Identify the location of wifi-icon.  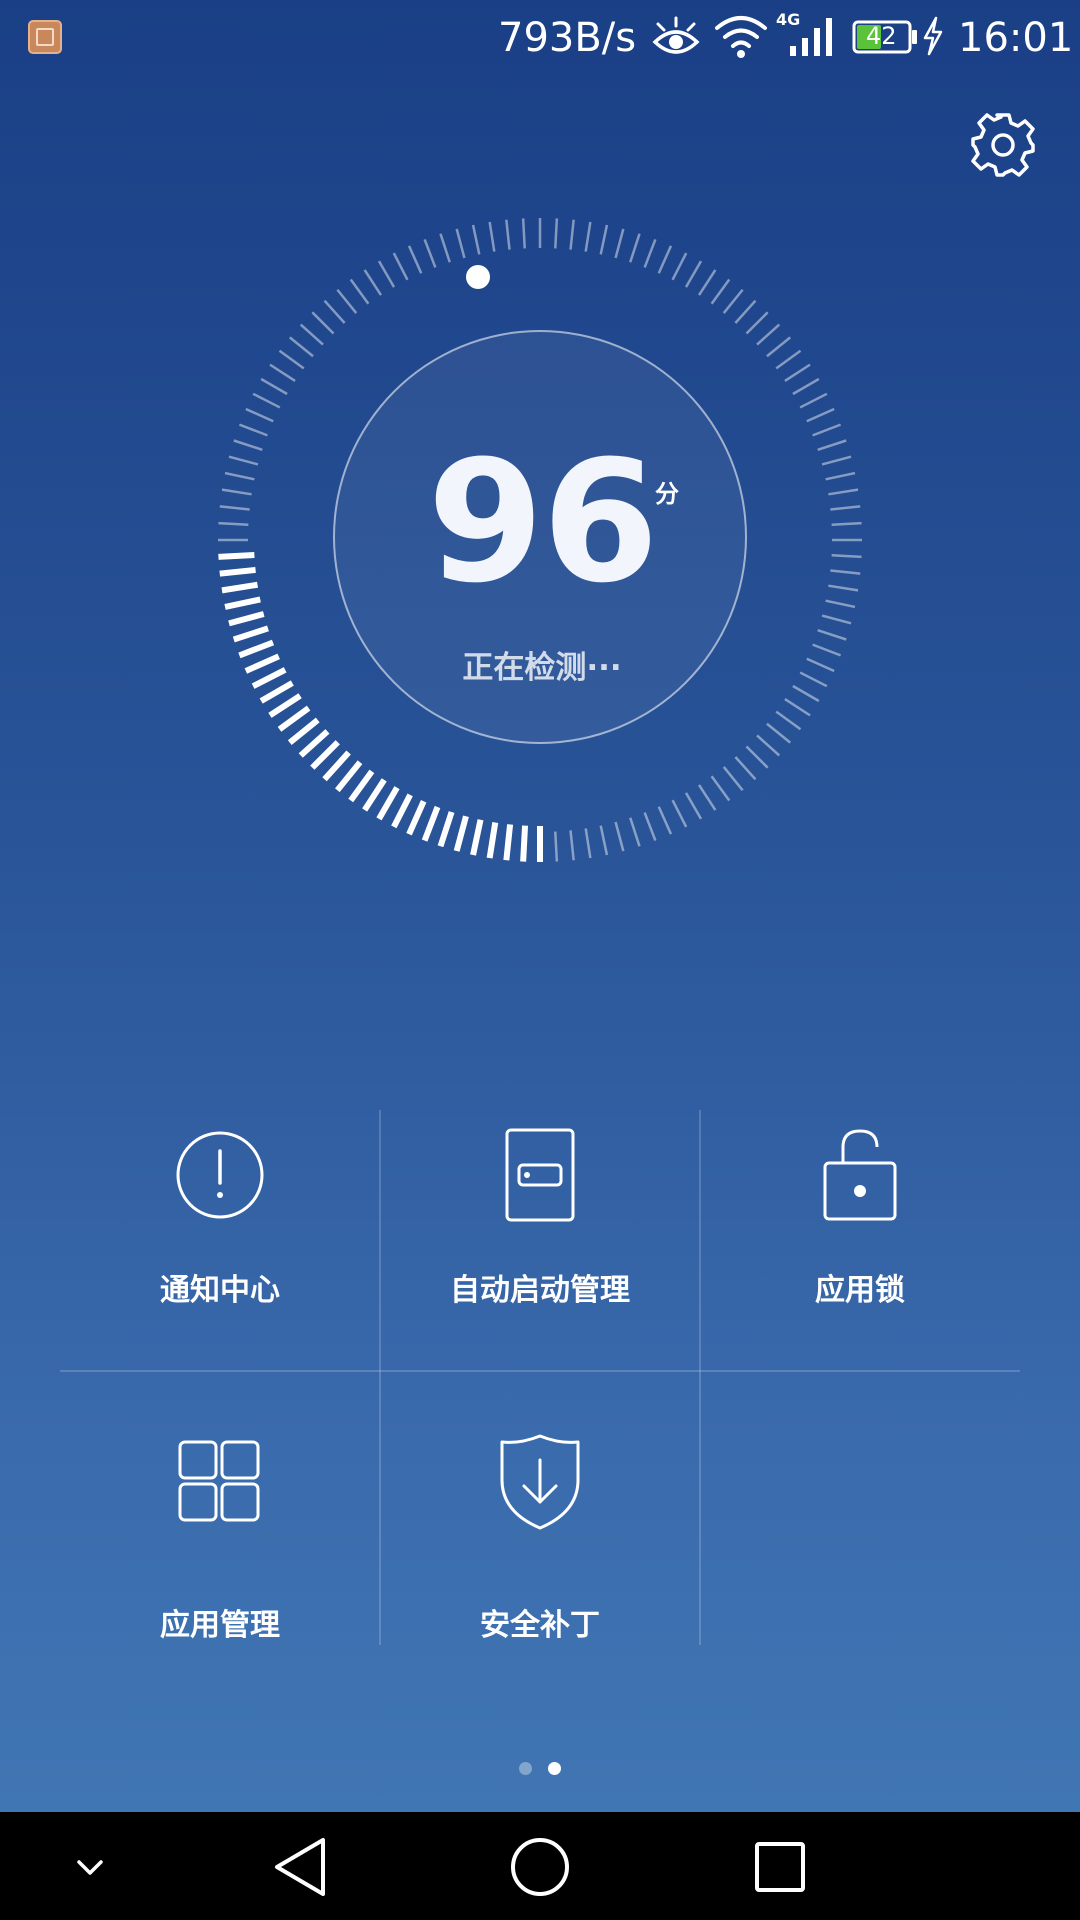
(741, 37).